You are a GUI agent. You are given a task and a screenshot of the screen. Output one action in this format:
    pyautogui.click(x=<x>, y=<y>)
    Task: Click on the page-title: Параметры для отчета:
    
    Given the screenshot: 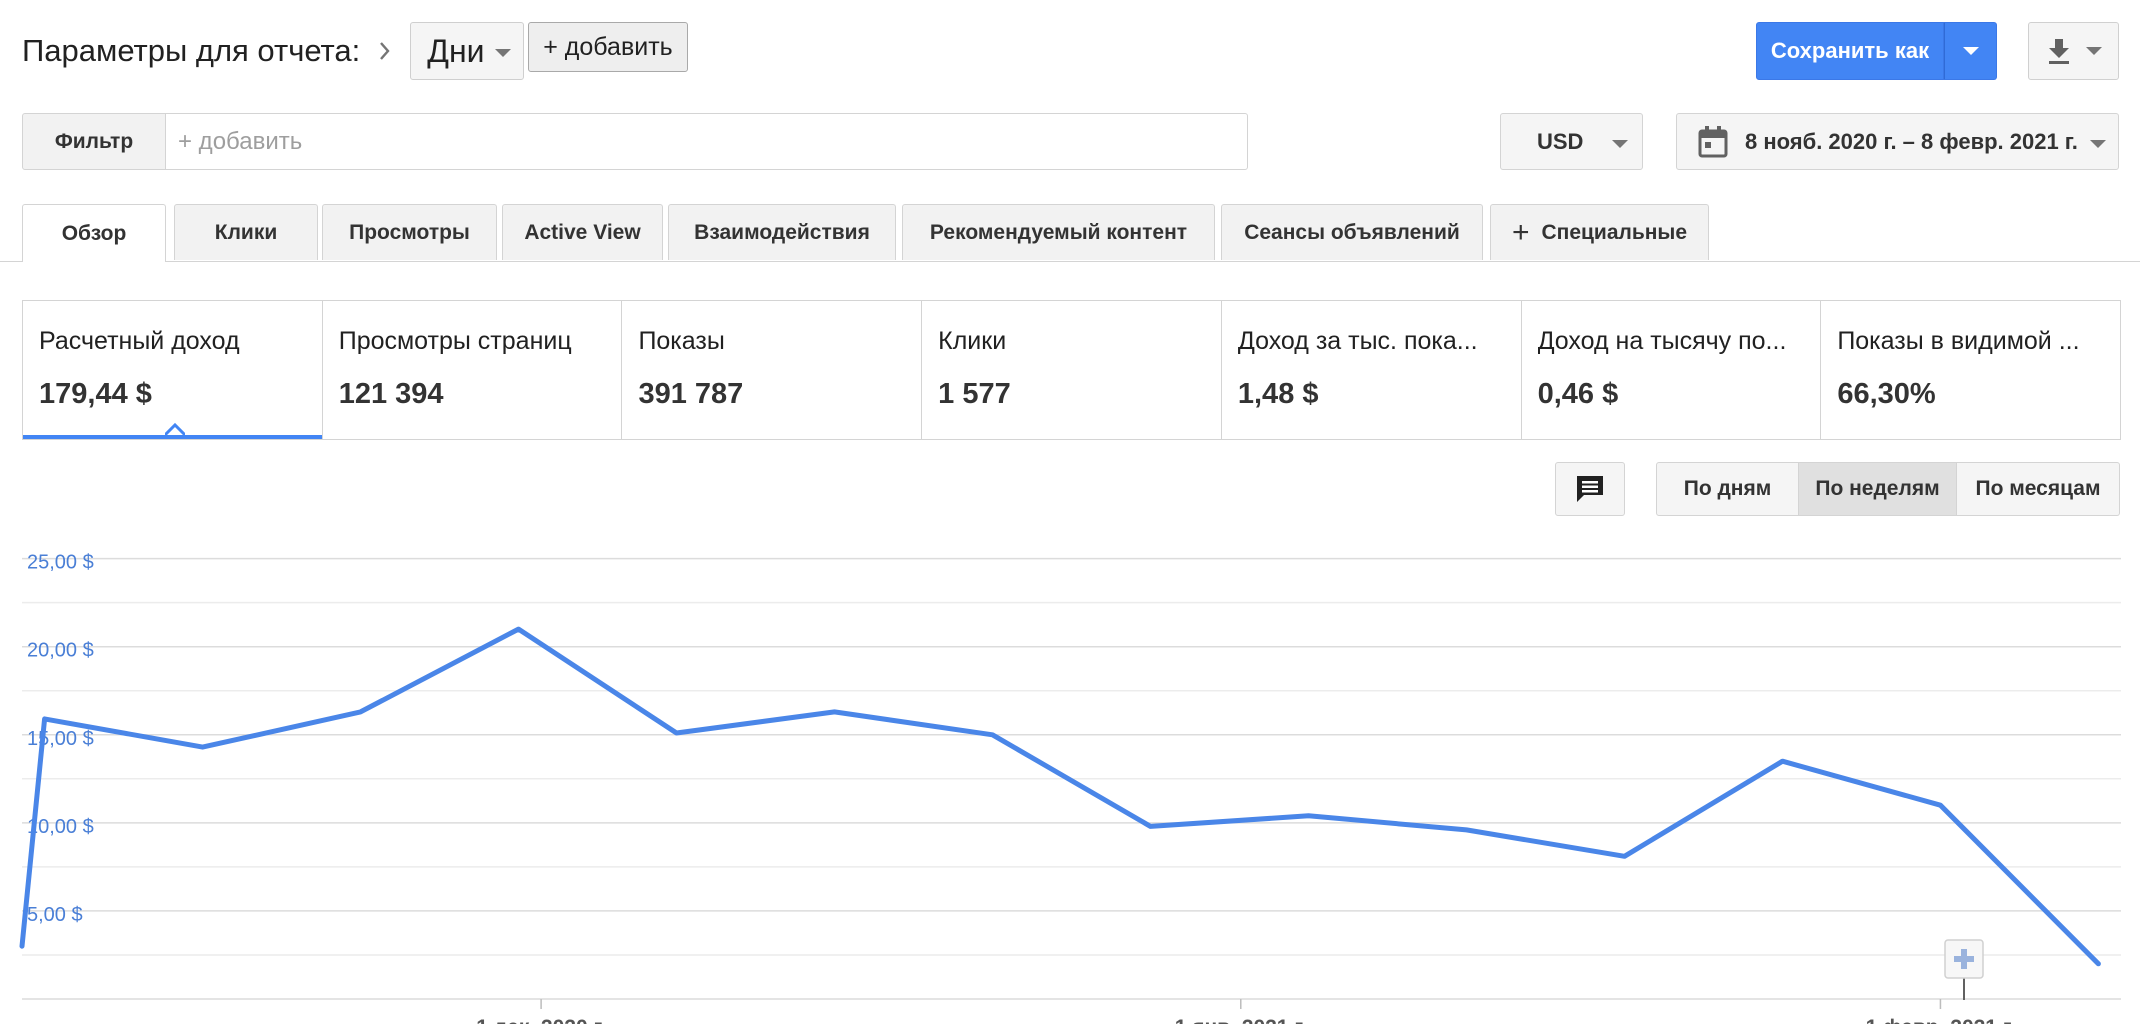 What is the action you would take?
    pyautogui.click(x=191, y=50)
    